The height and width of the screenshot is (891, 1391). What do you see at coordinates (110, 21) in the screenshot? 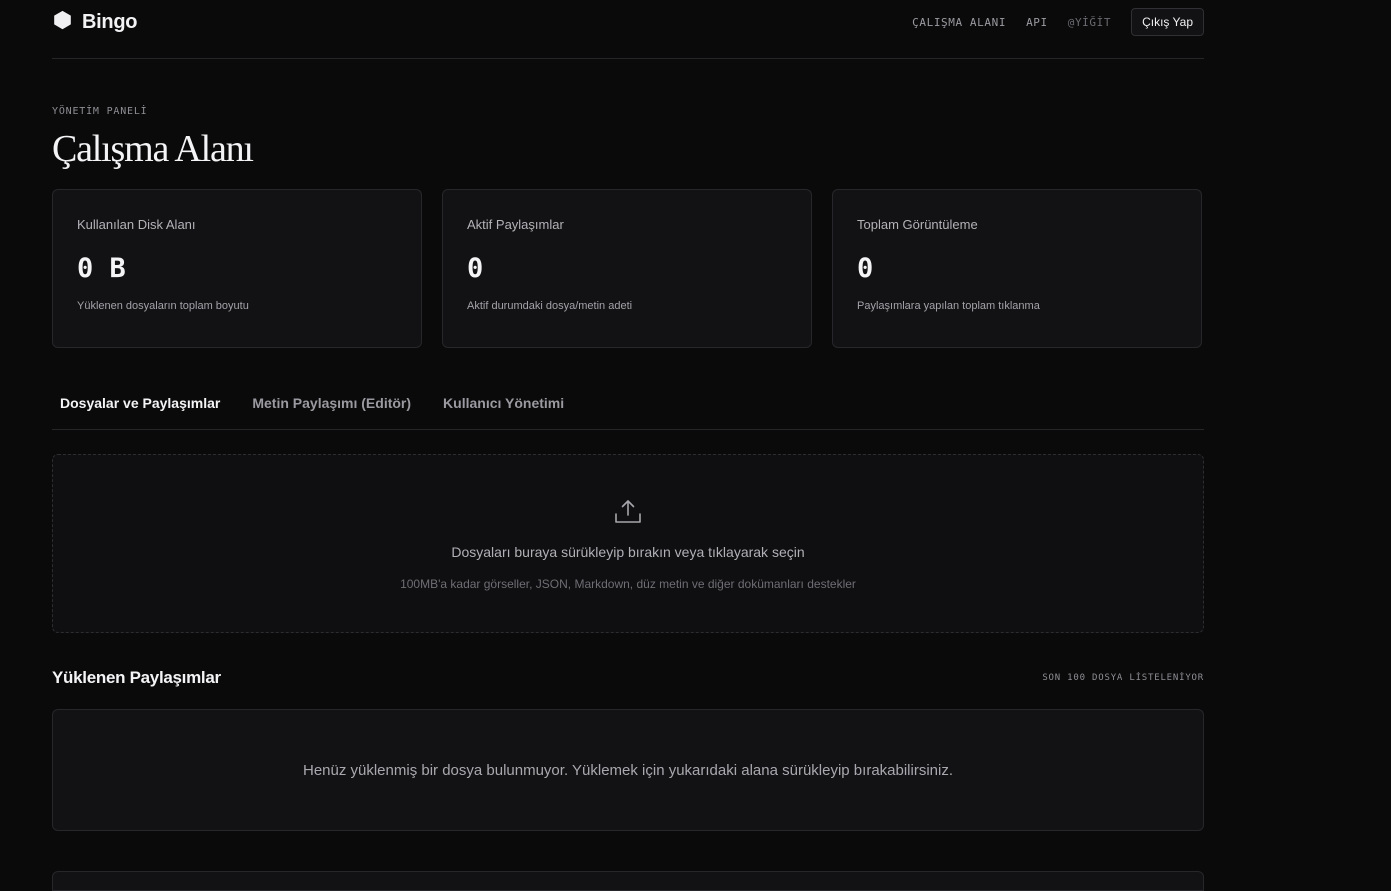
I see `brand-name: Bingo` at bounding box center [110, 21].